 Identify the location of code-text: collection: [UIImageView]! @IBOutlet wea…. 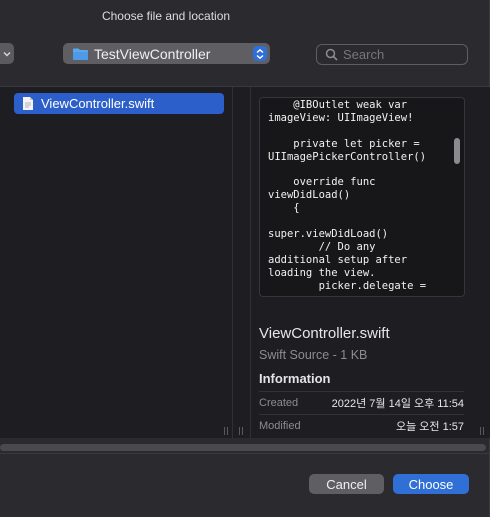
(347, 195).